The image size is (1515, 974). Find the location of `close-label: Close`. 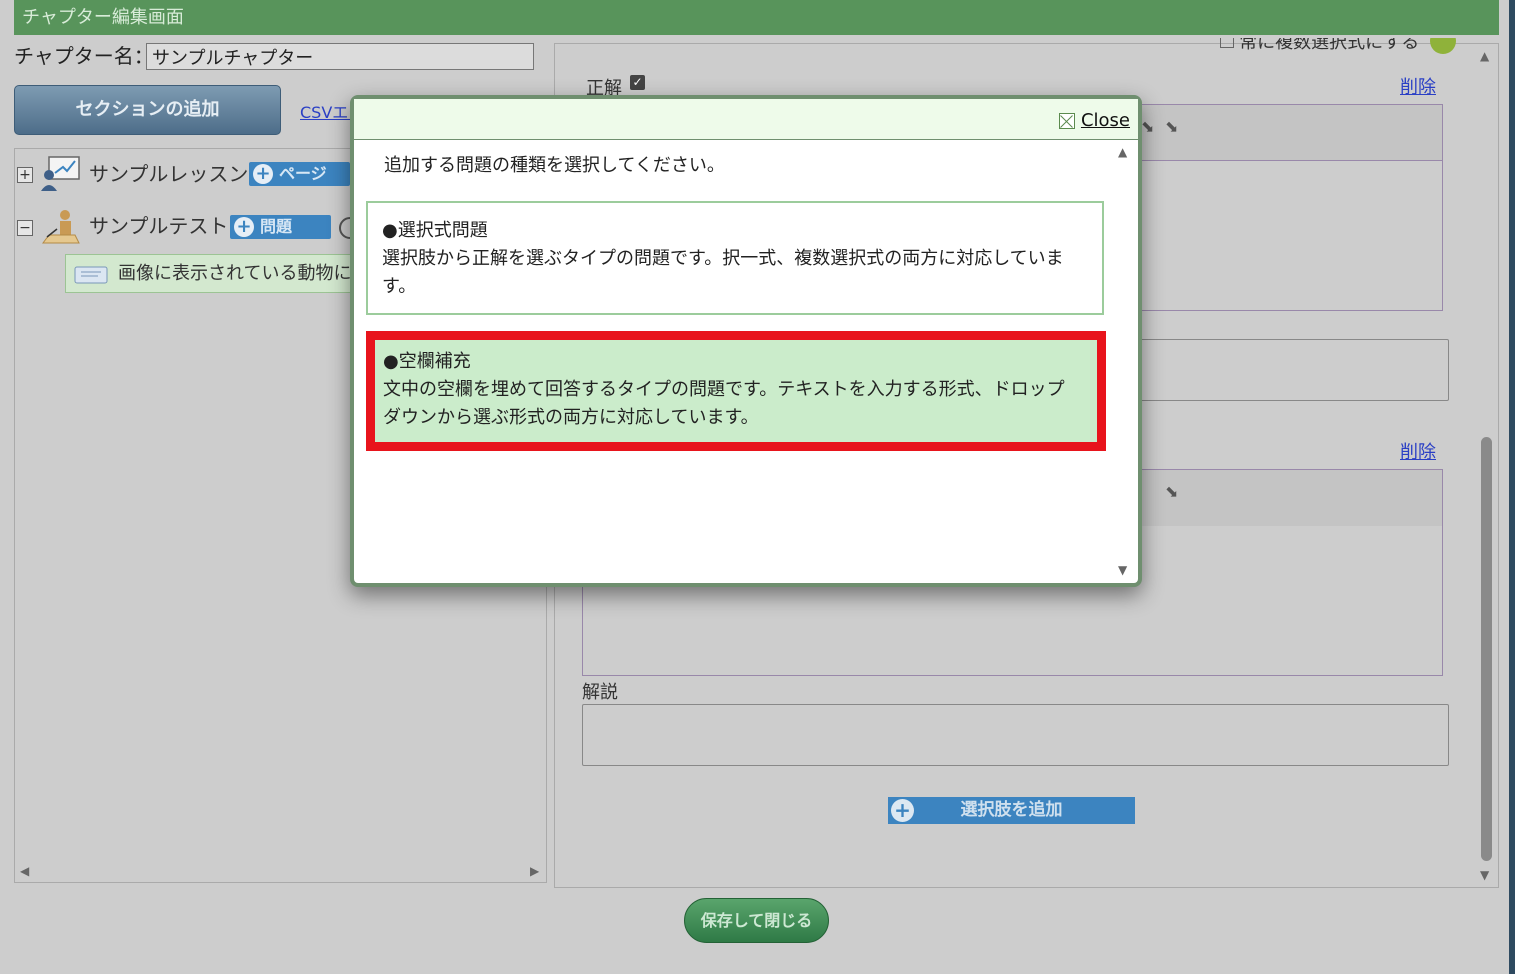

close-label: Close is located at coordinates (1105, 120).